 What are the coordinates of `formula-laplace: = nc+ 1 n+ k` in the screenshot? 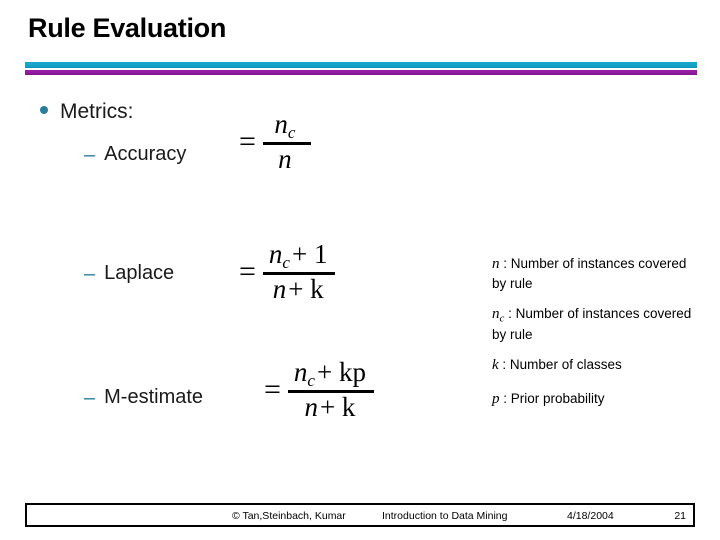 It's located at (282, 272).